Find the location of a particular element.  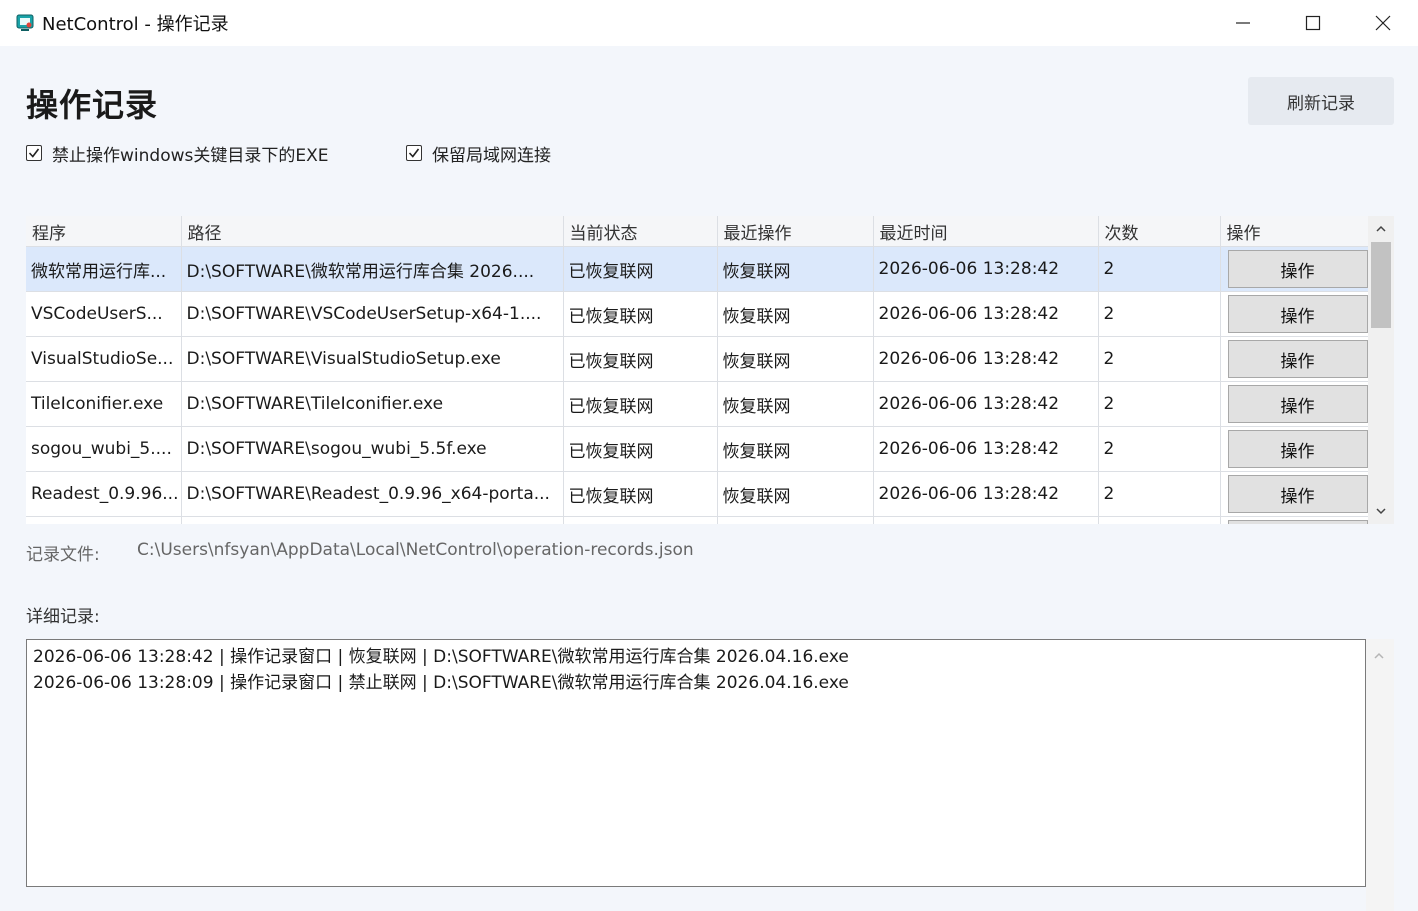

scroll-down-button is located at coordinates (1381, 511).